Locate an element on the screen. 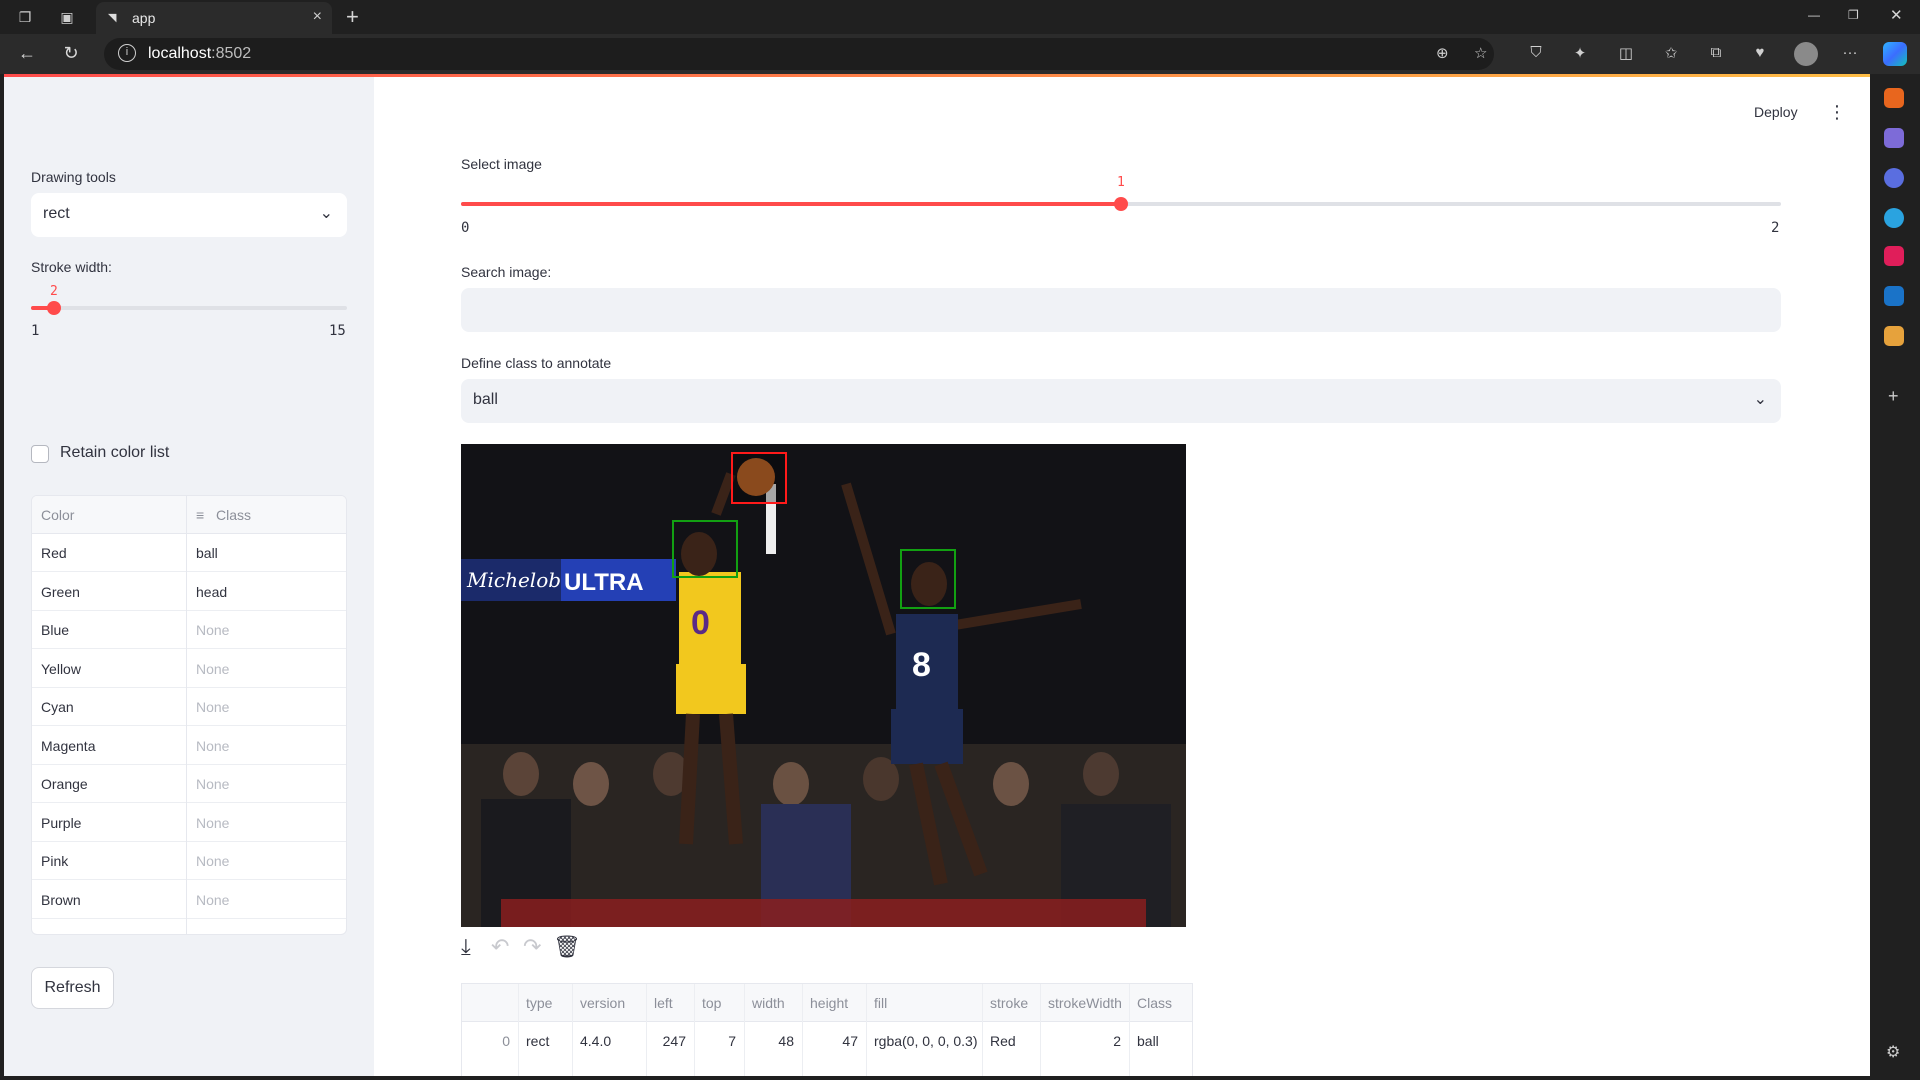  color-cell: Orange is located at coordinates (64, 784).